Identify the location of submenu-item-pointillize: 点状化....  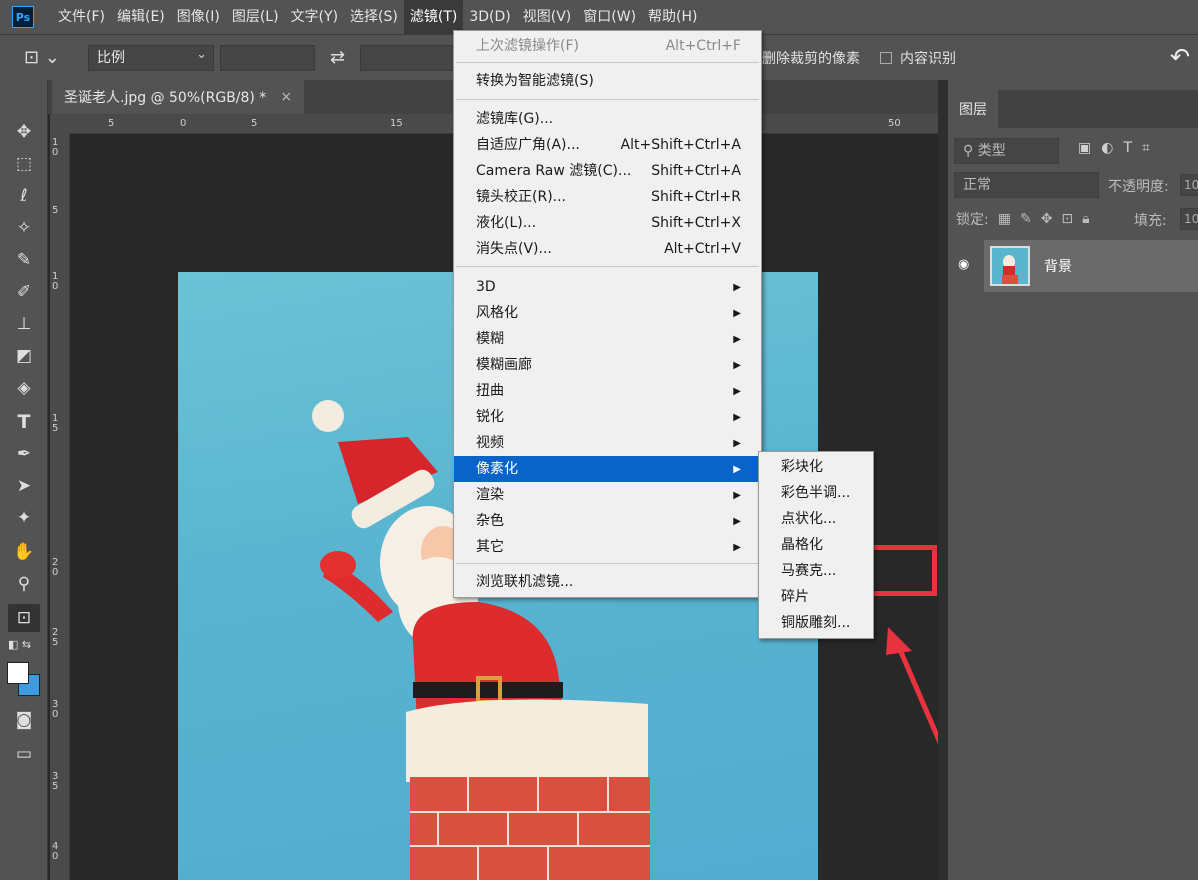
(816, 519).